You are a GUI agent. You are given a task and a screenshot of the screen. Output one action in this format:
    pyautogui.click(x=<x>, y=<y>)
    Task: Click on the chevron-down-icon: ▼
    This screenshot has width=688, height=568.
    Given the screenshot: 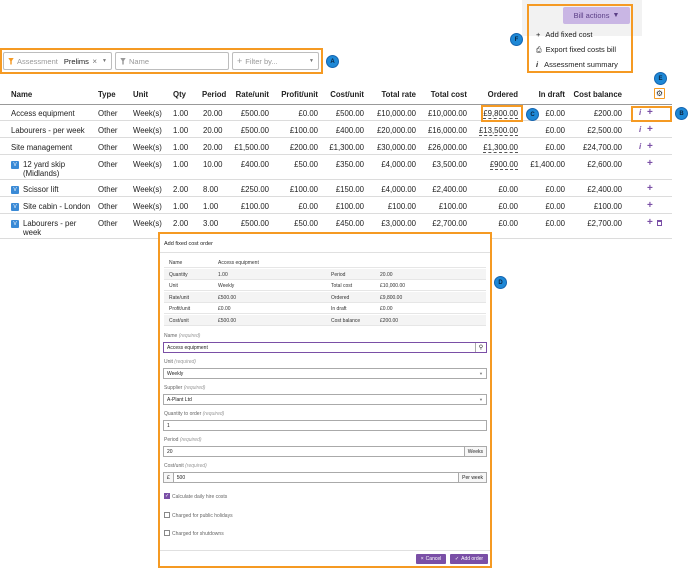 What is the action you would take?
    pyautogui.click(x=104, y=61)
    